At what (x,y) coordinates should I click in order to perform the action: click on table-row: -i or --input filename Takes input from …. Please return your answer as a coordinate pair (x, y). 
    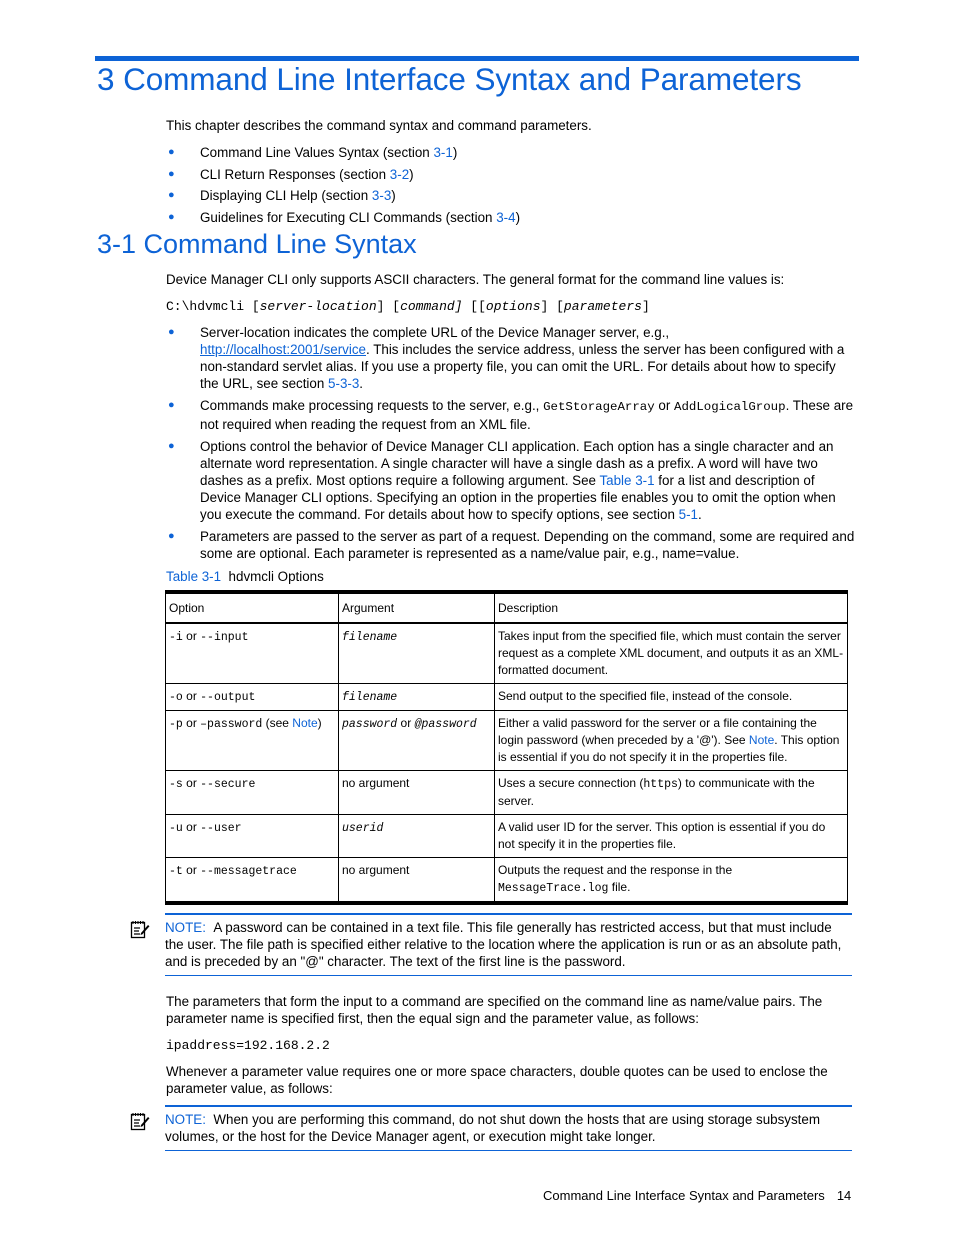
    Looking at the image, I should click on (506, 653).